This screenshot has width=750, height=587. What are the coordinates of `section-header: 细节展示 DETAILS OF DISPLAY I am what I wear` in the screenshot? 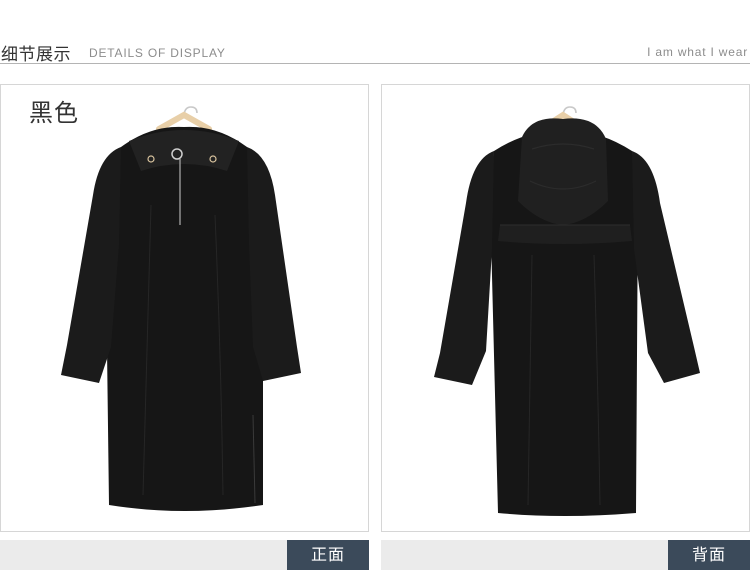 It's located at (375, 50).